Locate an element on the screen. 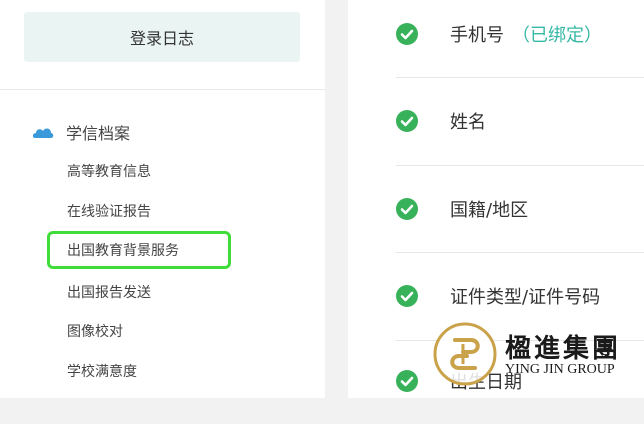  section-header-xuexin-archive: 学信档案 is located at coordinates (81, 132).